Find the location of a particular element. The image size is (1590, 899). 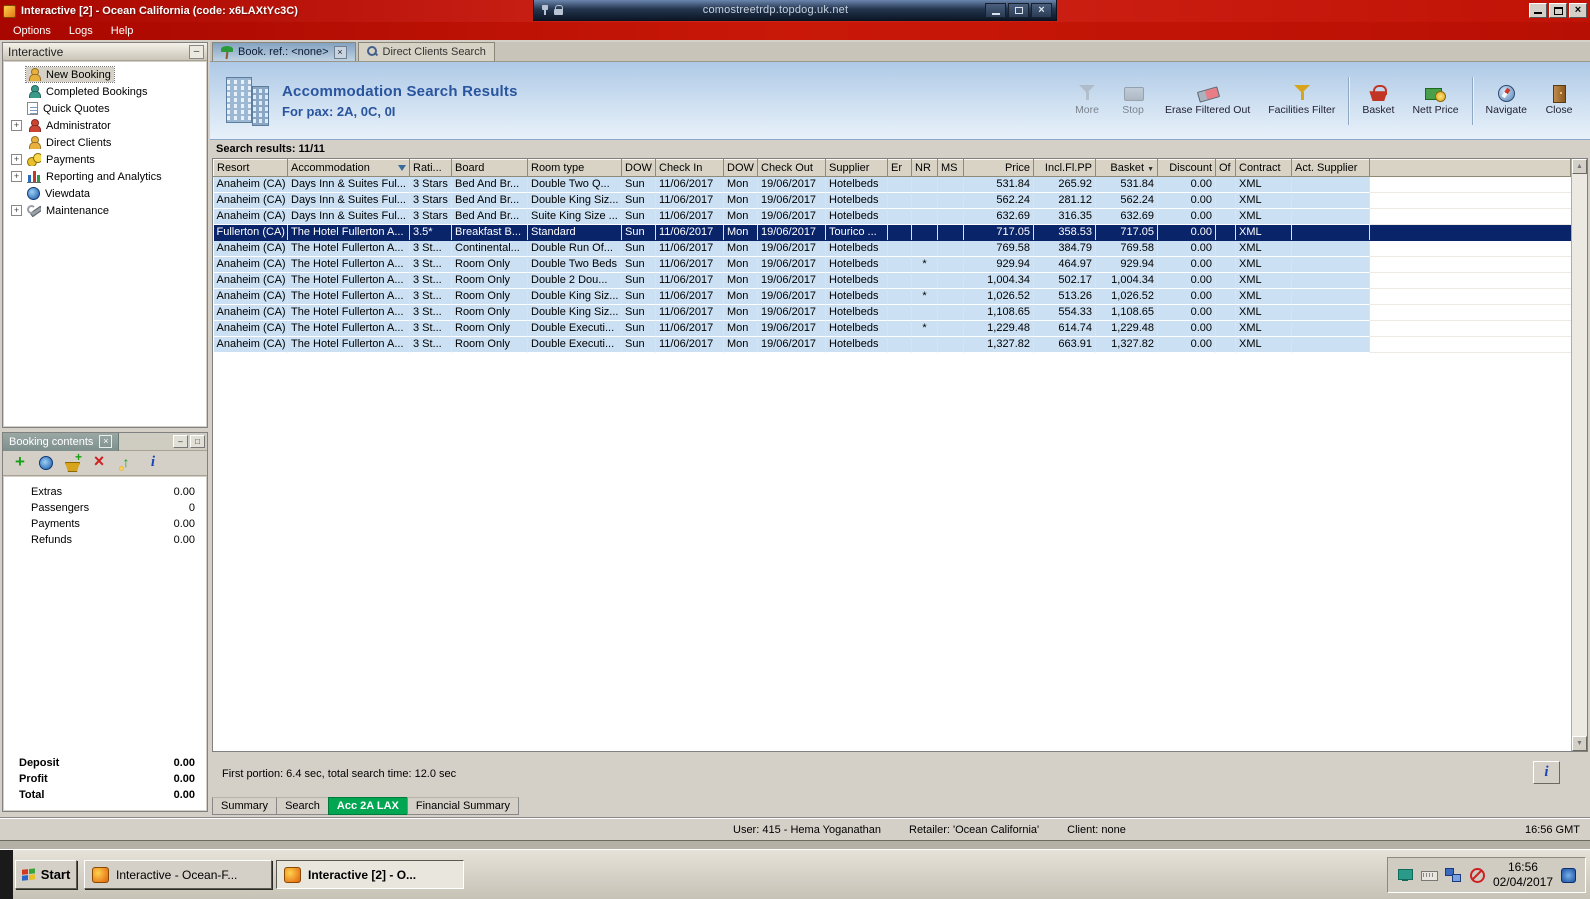

cell-basket: 1,327.82 is located at coordinates (1126, 344).